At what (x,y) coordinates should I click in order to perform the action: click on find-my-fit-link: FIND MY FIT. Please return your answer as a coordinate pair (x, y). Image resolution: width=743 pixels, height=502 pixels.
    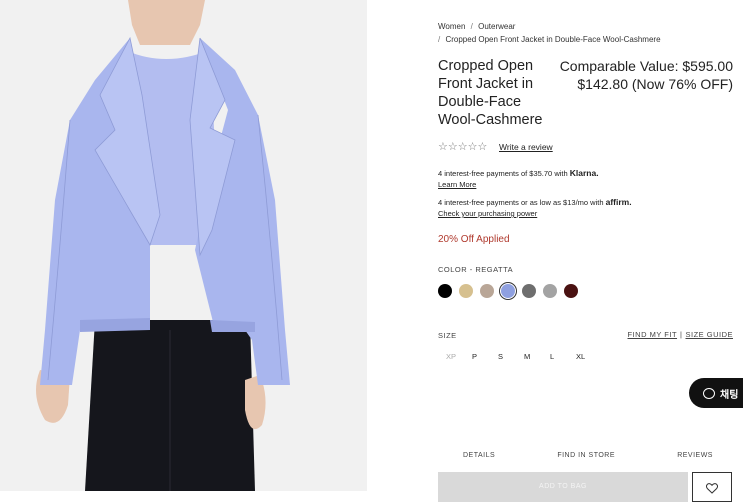
    Looking at the image, I should click on (653, 334).